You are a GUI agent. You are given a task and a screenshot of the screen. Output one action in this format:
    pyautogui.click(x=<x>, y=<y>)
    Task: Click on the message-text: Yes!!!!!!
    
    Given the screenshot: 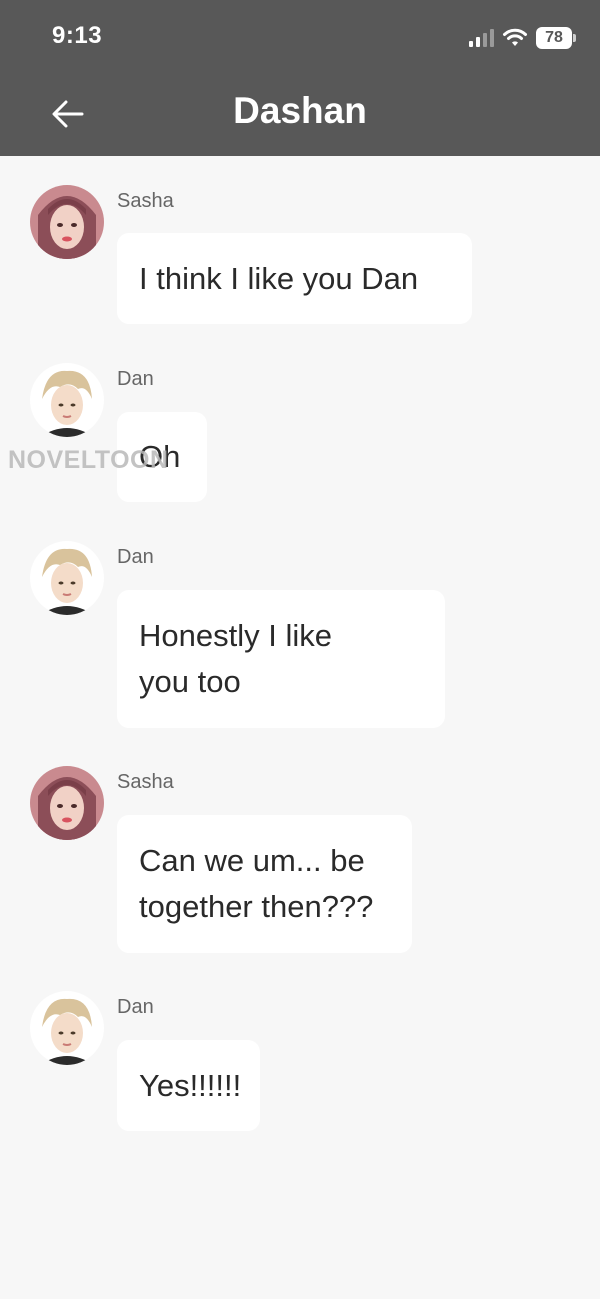 What is the action you would take?
    pyautogui.click(x=190, y=1085)
    